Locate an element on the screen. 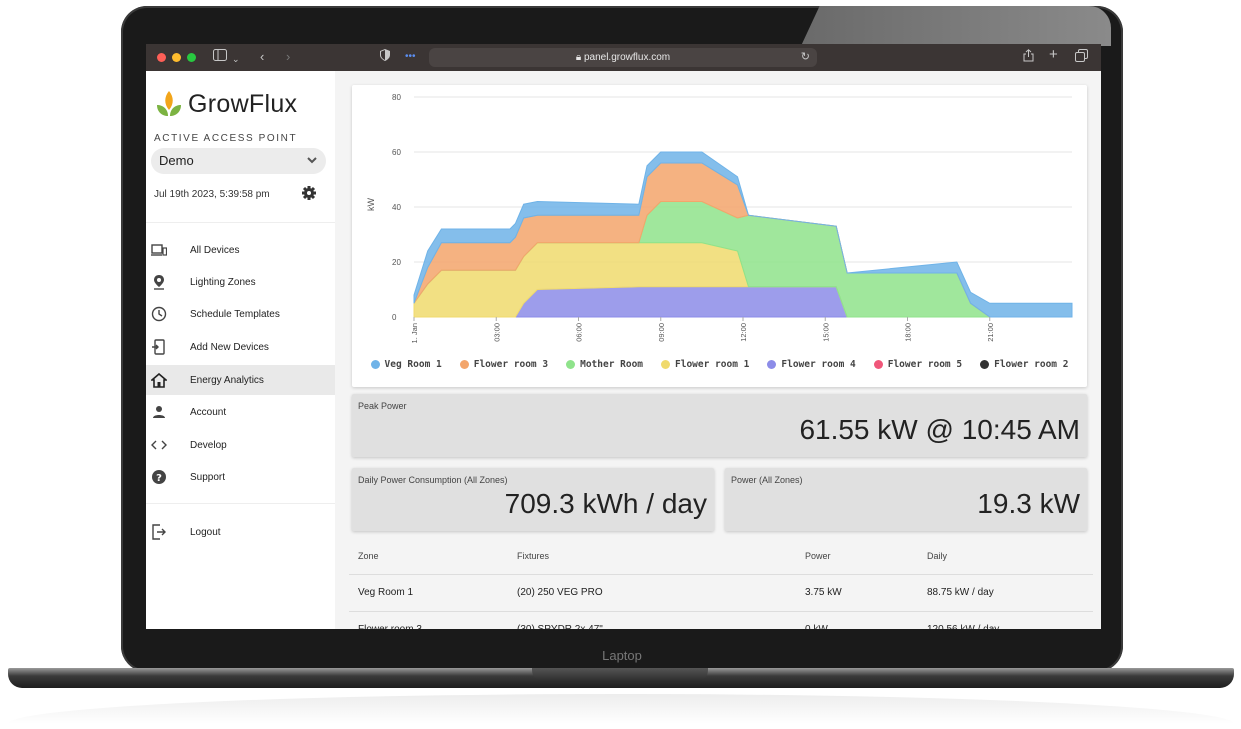 The height and width of the screenshot is (729, 1241). divider is located at coordinates (240, 222).